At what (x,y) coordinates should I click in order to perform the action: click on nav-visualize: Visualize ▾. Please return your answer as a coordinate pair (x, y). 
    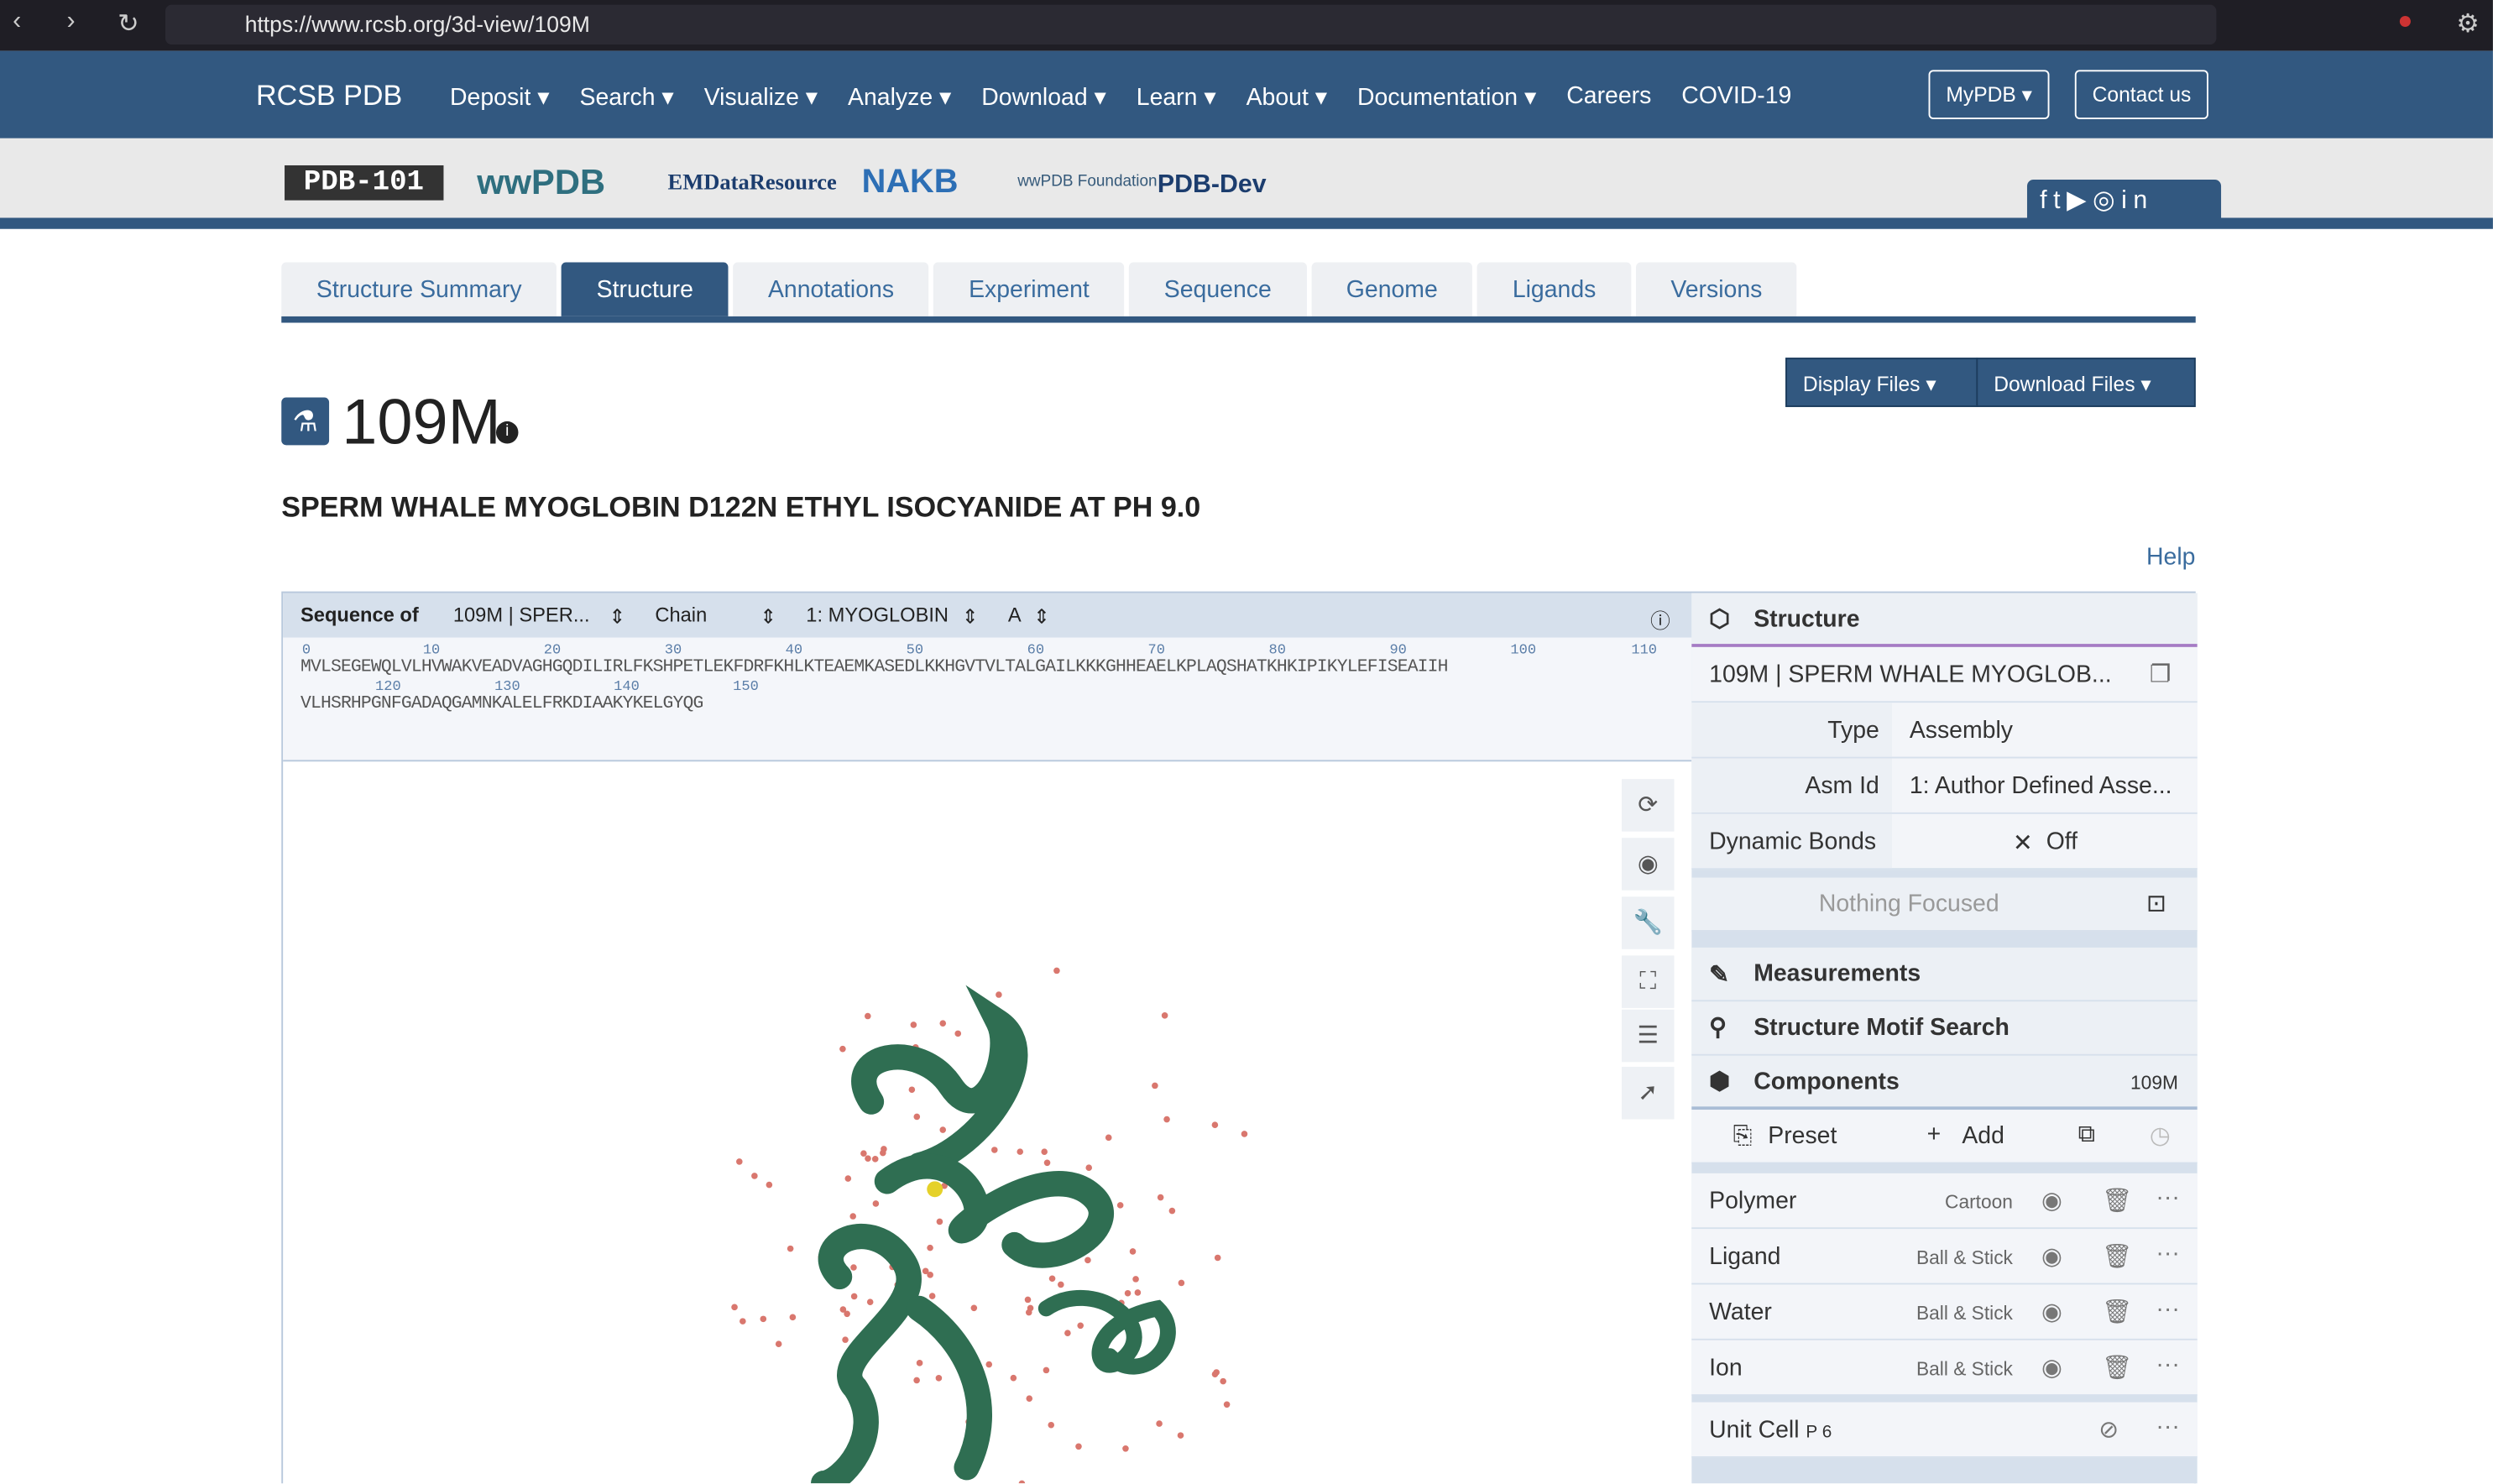
    Looking at the image, I should click on (761, 96).